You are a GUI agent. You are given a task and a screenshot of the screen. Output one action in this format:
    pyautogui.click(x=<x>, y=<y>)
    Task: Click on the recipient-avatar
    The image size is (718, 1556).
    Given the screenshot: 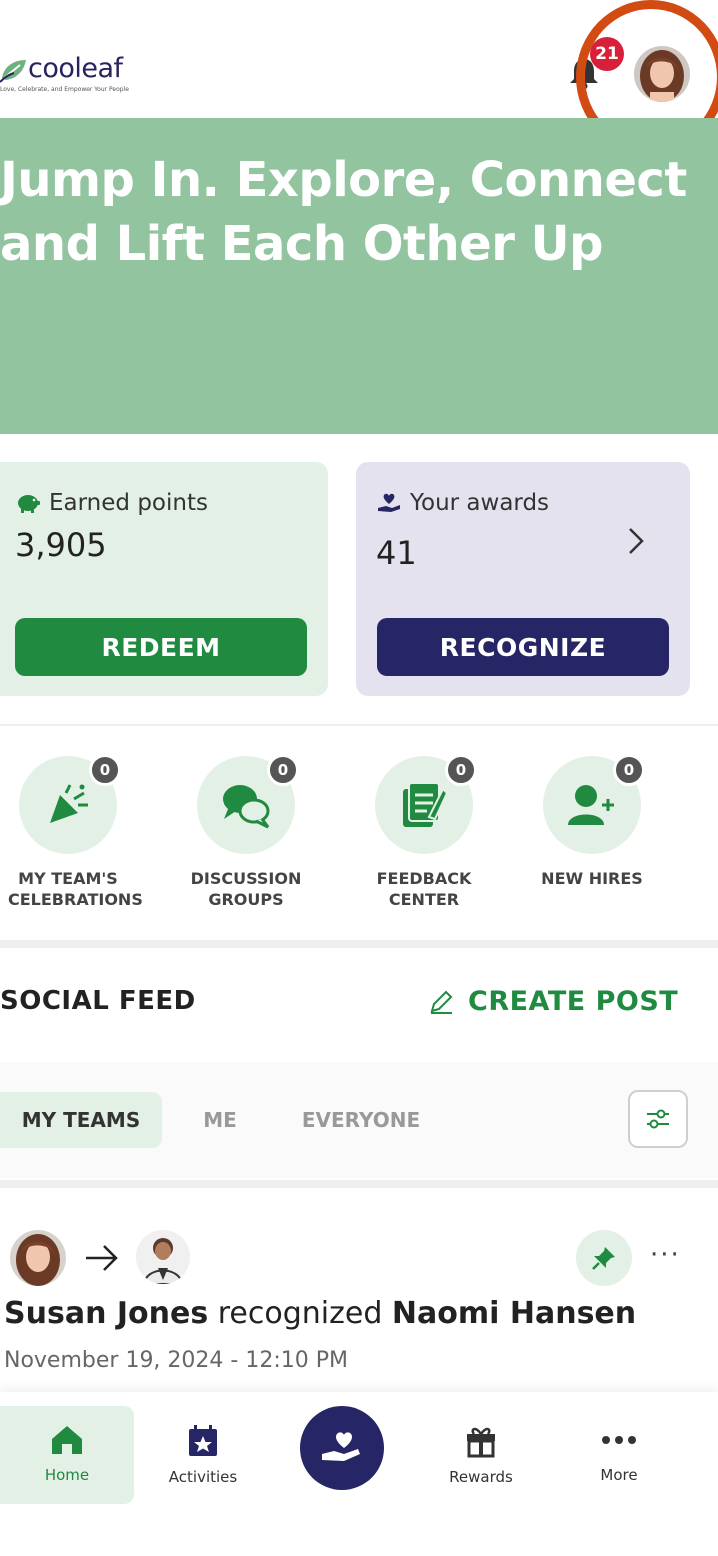 What is the action you would take?
    pyautogui.click(x=163, y=1257)
    